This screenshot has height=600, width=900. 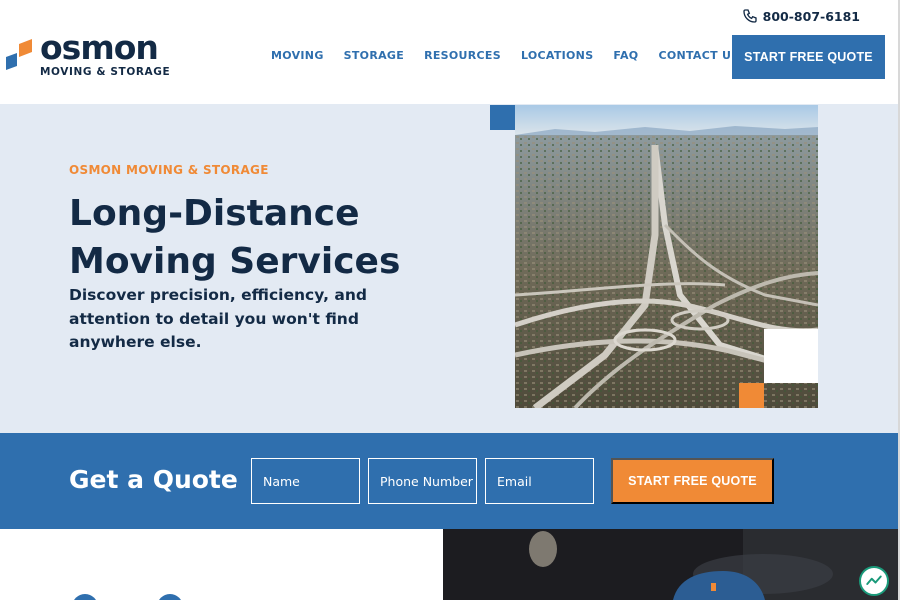 I want to click on hero-accent-white-square, so click(x=791, y=356).